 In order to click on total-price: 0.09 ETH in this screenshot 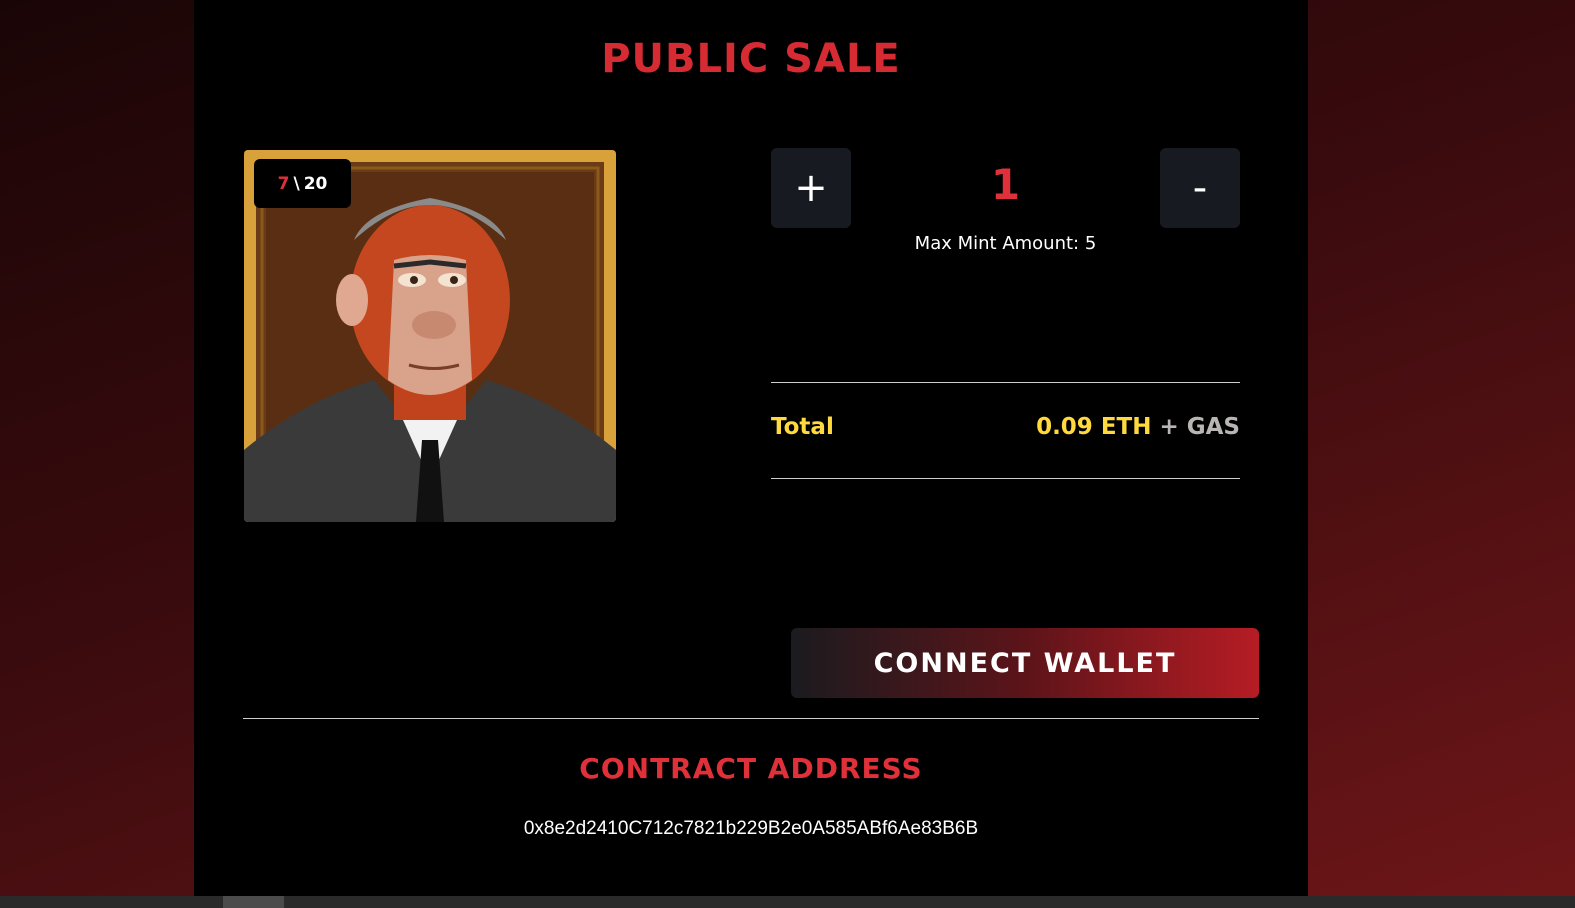, I will do `click(1094, 427)`.